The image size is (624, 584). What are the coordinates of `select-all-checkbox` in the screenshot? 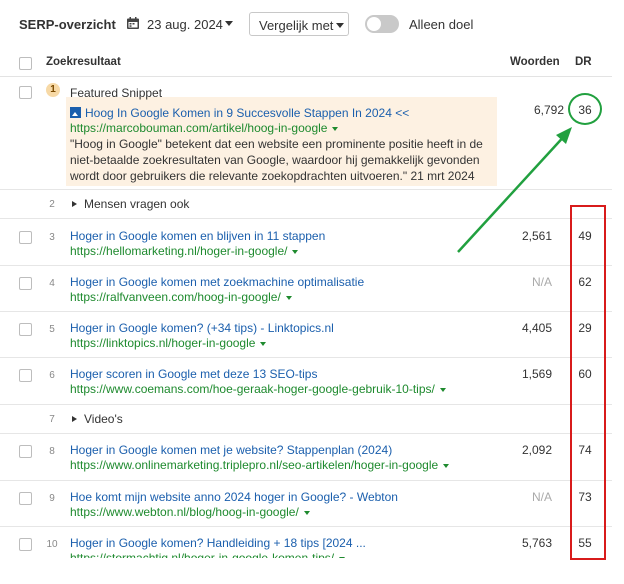 It's located at (25, 63).